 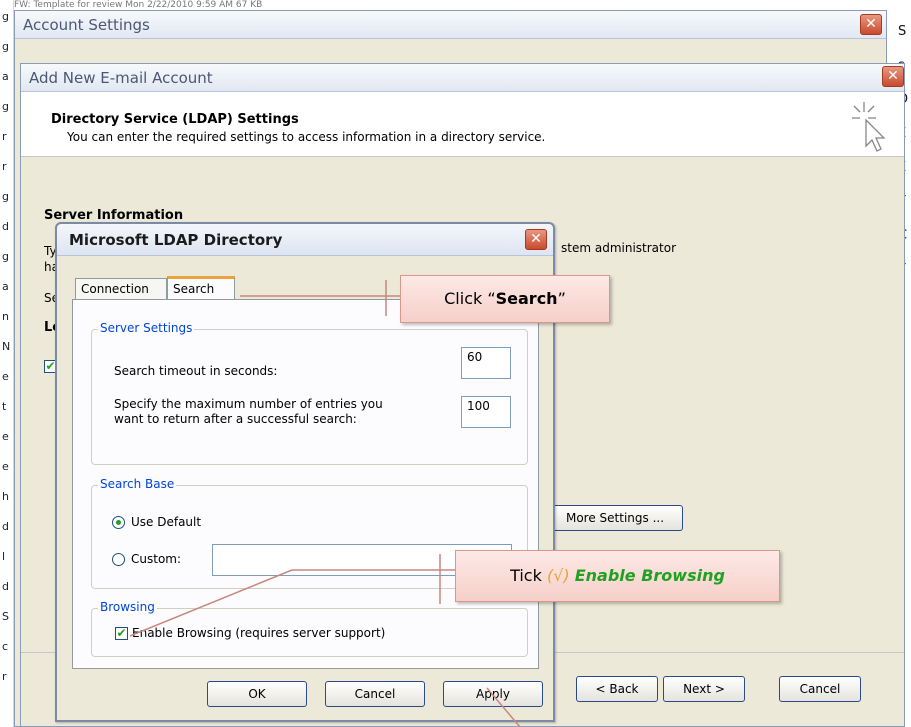 I want to click on search-tab-callout: Click “Search”, so click(x=505, y=299).